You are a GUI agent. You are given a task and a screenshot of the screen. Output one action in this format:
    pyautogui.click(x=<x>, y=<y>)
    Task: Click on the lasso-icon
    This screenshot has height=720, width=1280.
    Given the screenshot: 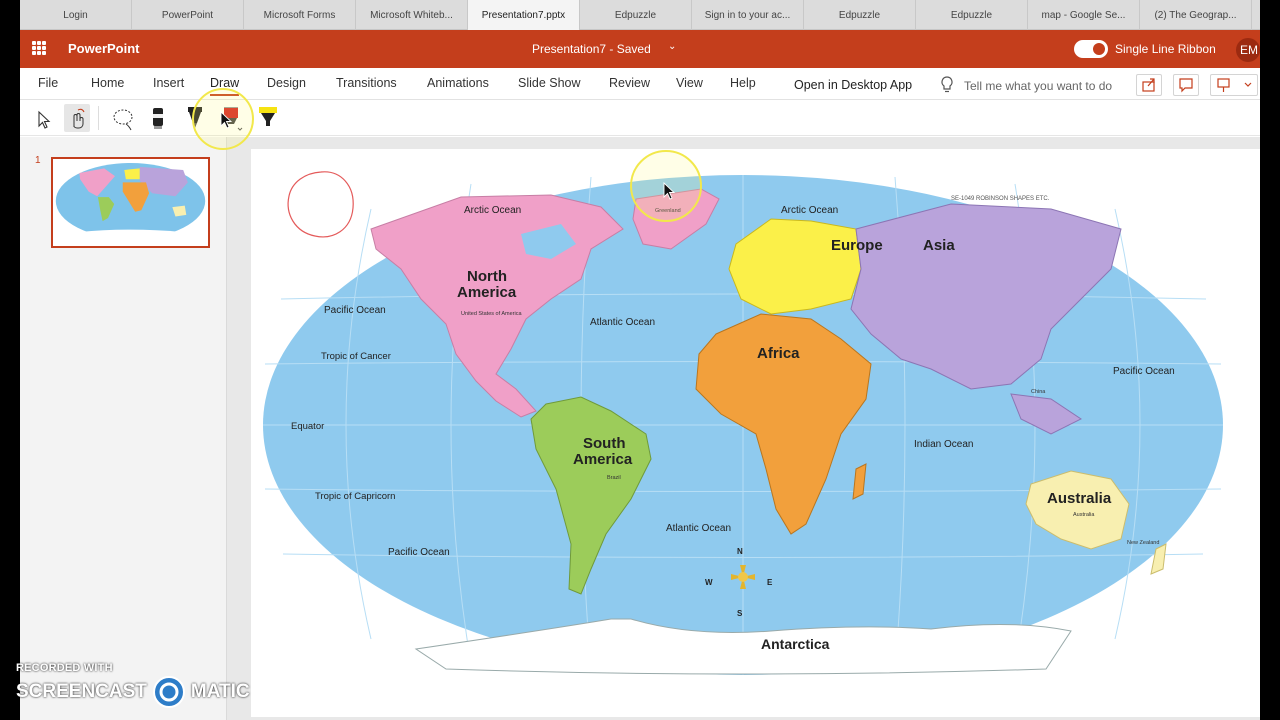 What is the action you would take?
    pyautogui.click(x=123, y=120)
    